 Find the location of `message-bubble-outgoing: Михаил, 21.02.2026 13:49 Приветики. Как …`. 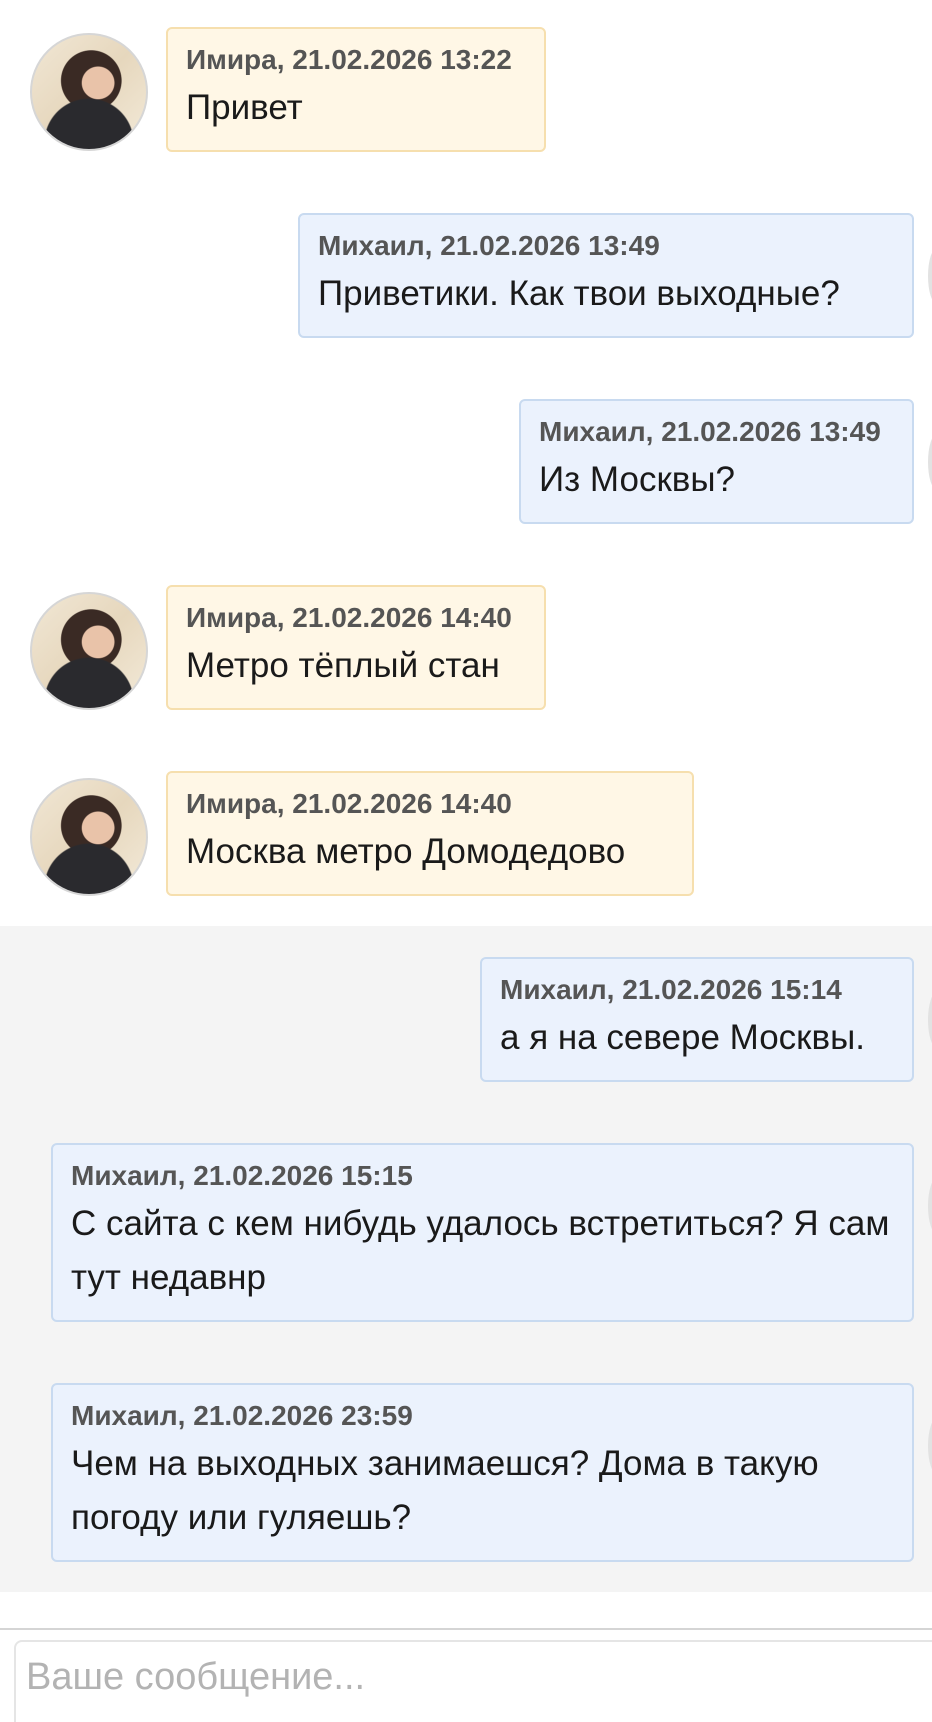

message-bubble-outgoing: Михаил, 21.02.2026 13:49 Приветики. Как … is located at coordinates (606, 275).